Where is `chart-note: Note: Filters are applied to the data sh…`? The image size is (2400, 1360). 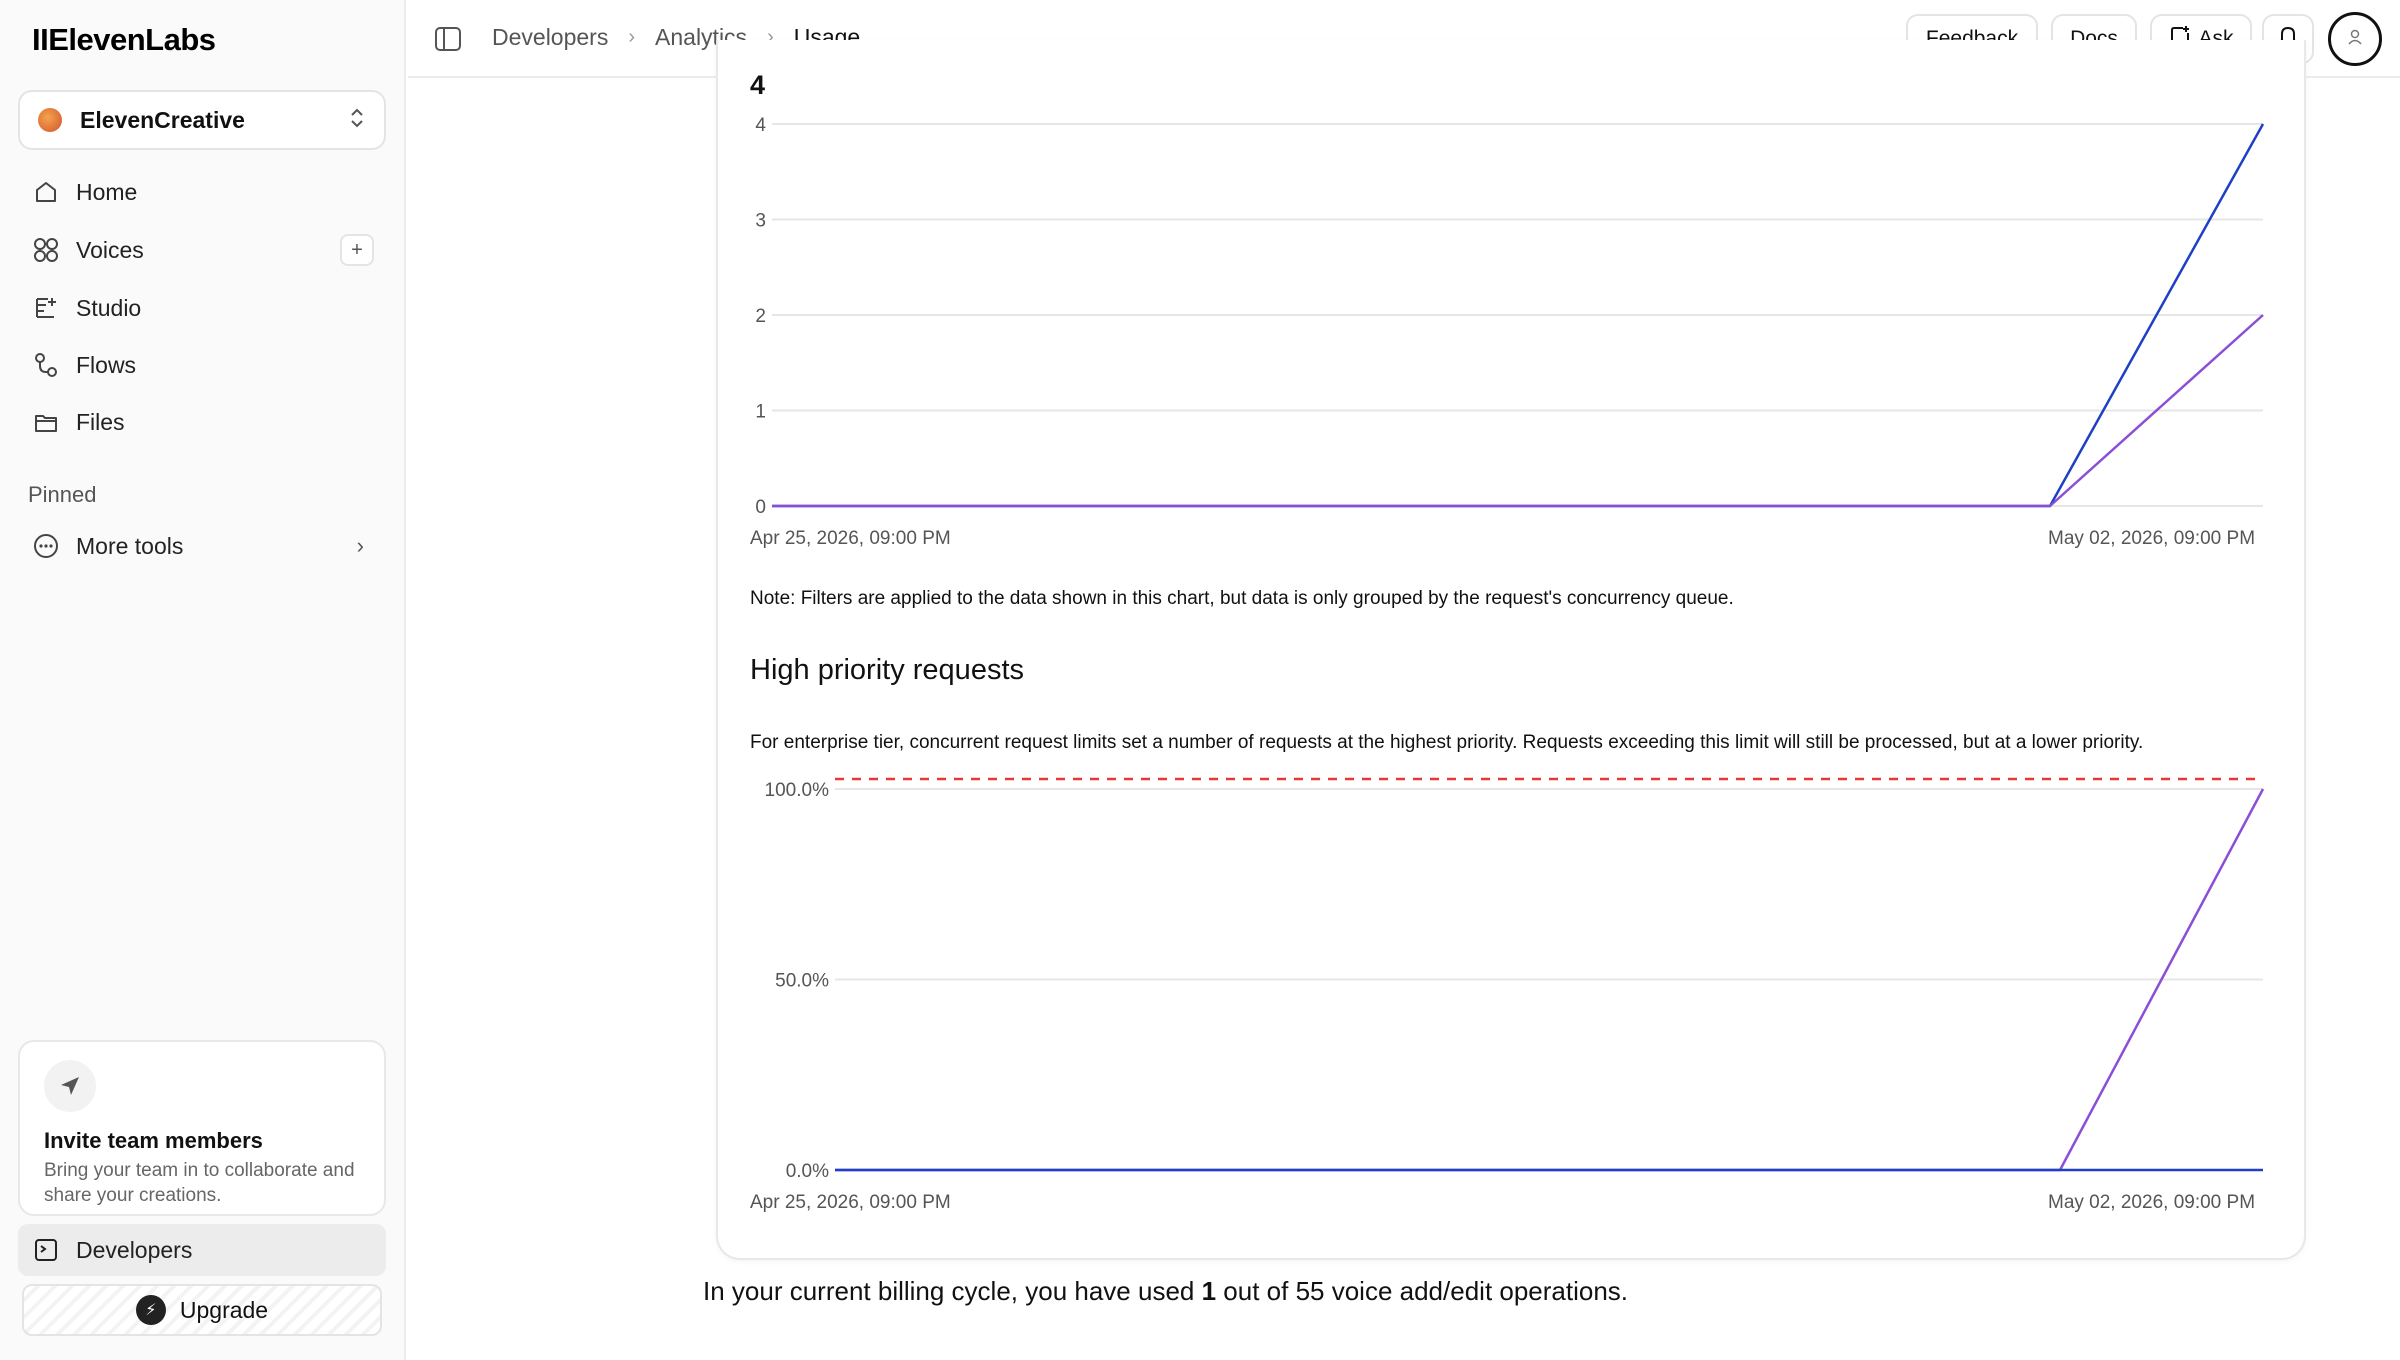
chart-note: Note: Filters are applied to the data sh… is located at coordinates (1242, 598).